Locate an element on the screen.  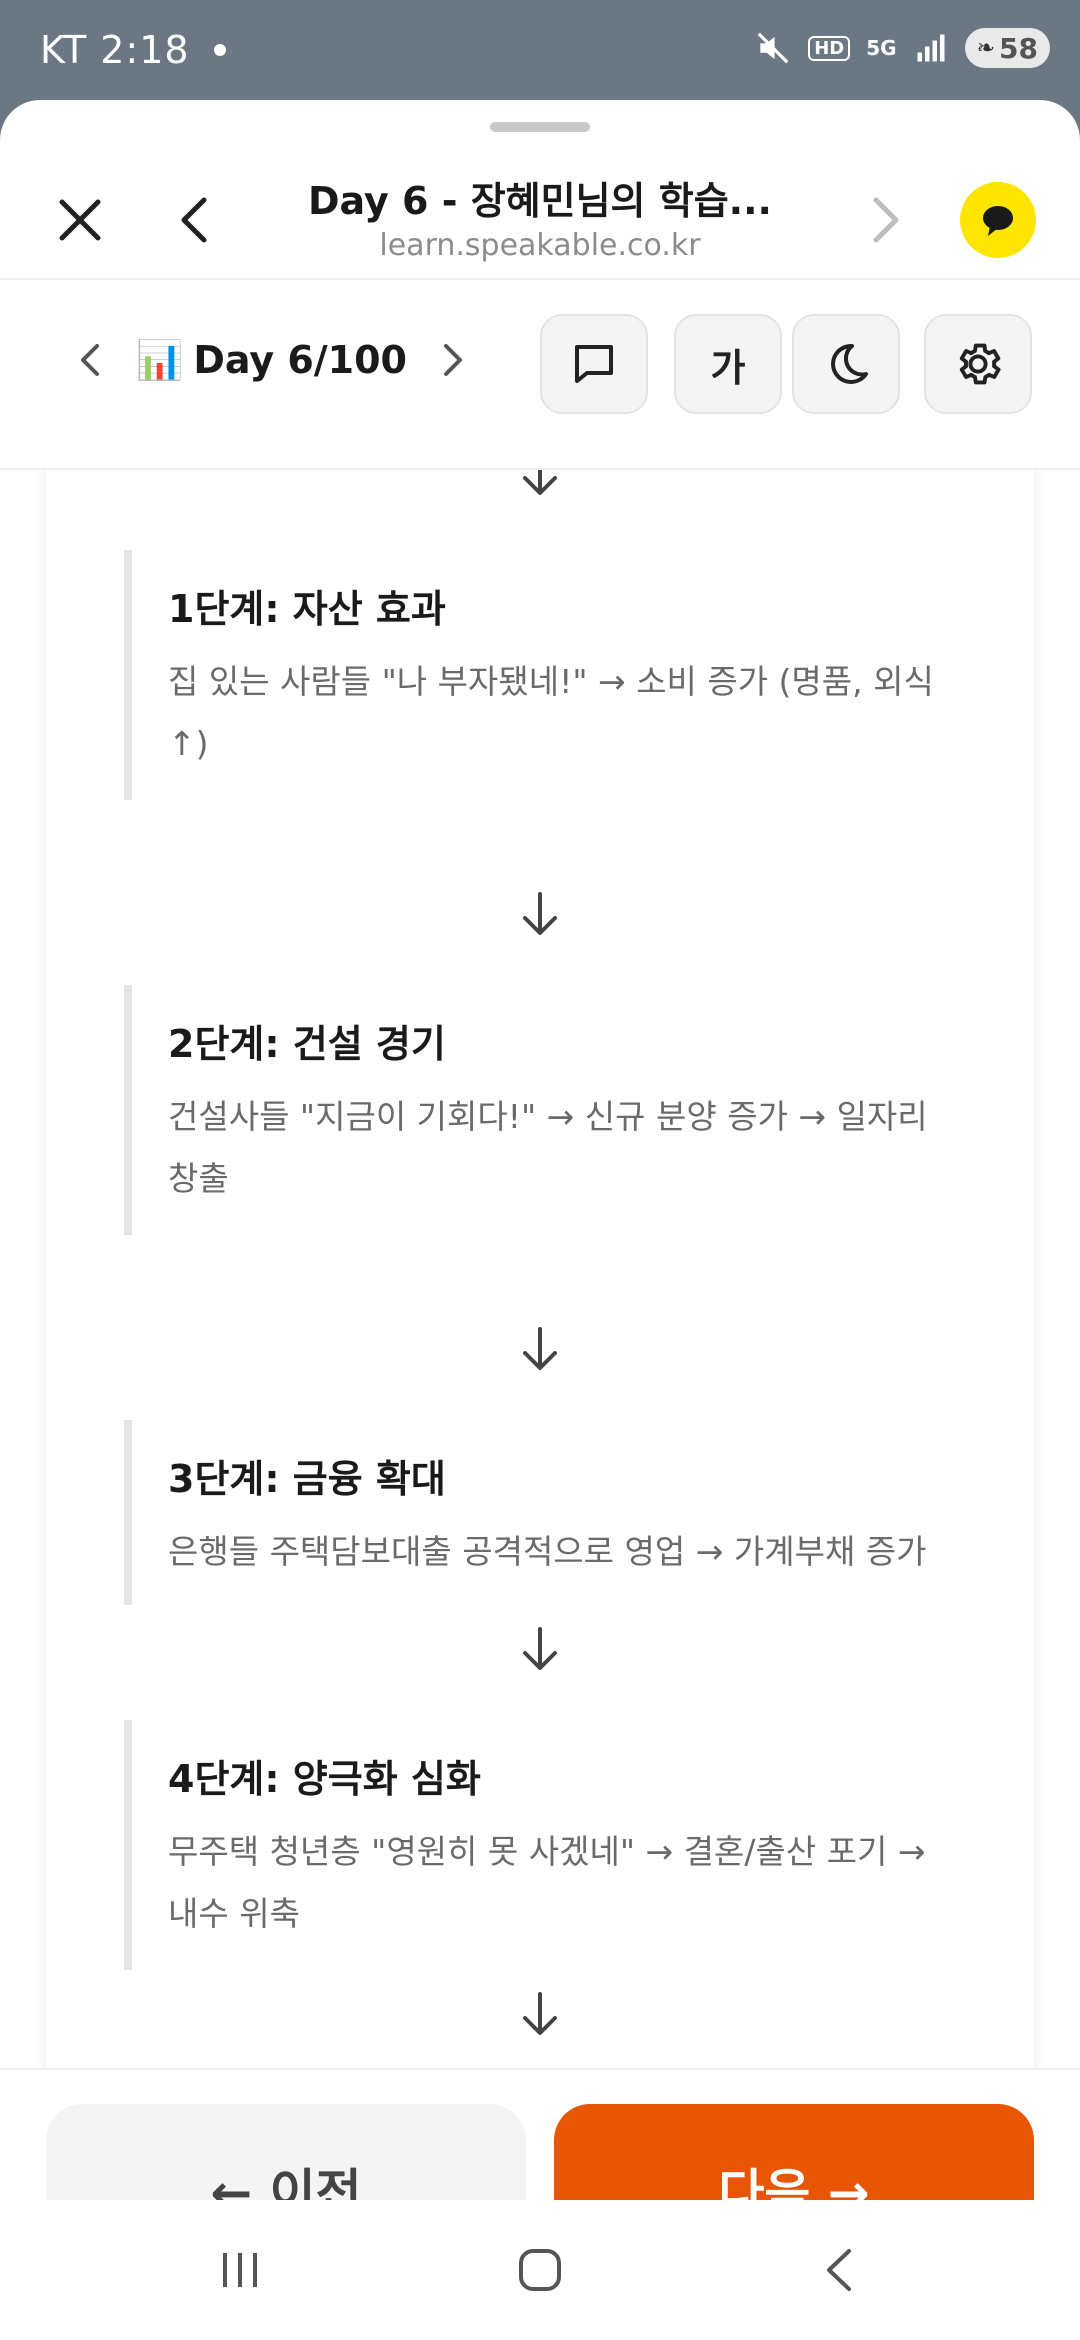
settings-button is located at coordinates (978, 364).